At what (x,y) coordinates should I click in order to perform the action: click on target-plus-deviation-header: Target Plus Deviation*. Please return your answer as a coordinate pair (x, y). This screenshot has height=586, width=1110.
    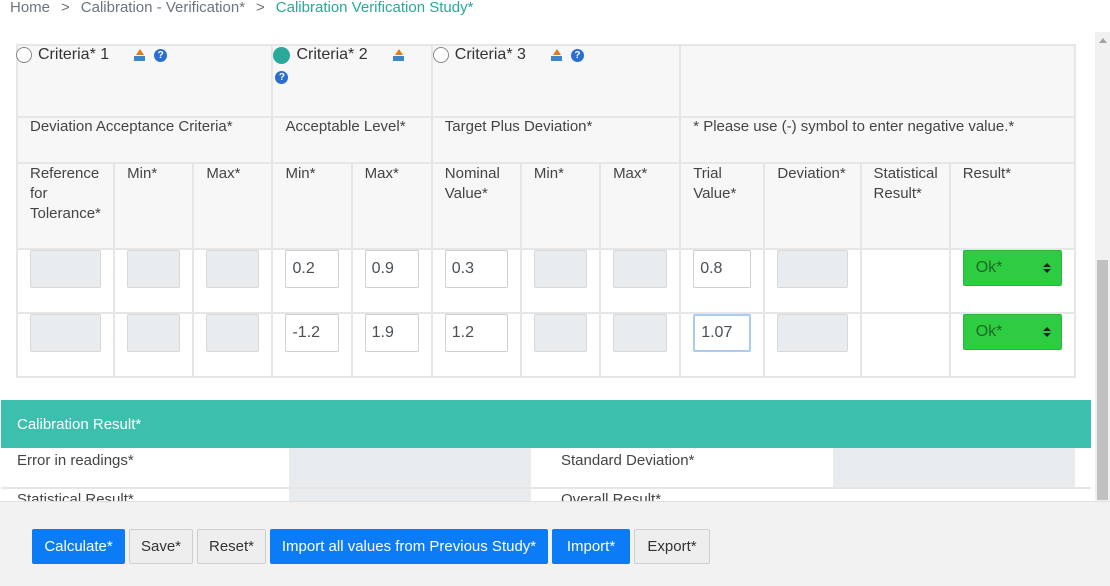
    Looking at the image, I should click on (556, 140).